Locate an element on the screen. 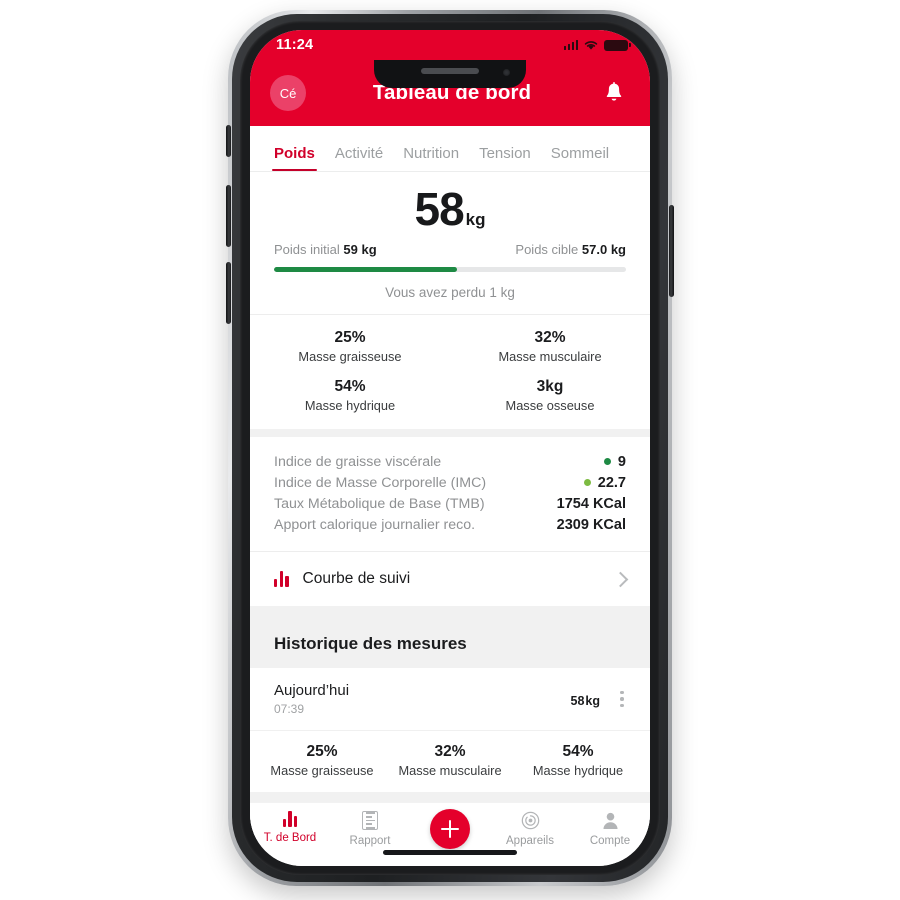 The image size is (900, 900). target-weight-value: 57.0 kg is located at coordinates (603, 249).